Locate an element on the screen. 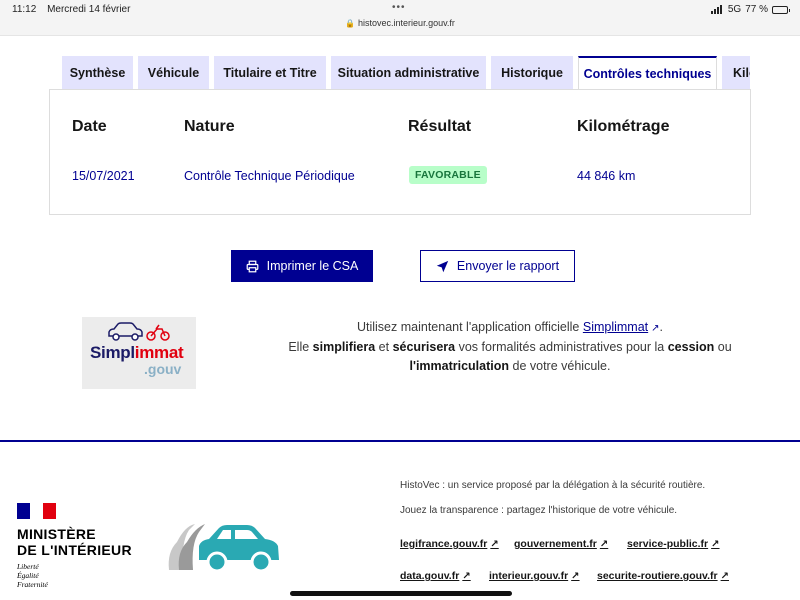 The image size is (800, 600). network-type: 5G is located at coordinates (734, 9).